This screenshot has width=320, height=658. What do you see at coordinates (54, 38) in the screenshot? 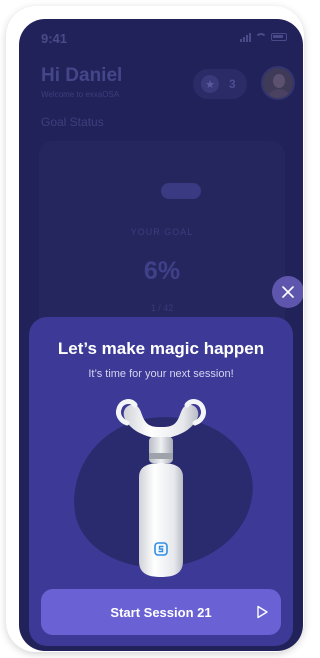
I see `status-time: 9:41` at bounding box center [54, 38].